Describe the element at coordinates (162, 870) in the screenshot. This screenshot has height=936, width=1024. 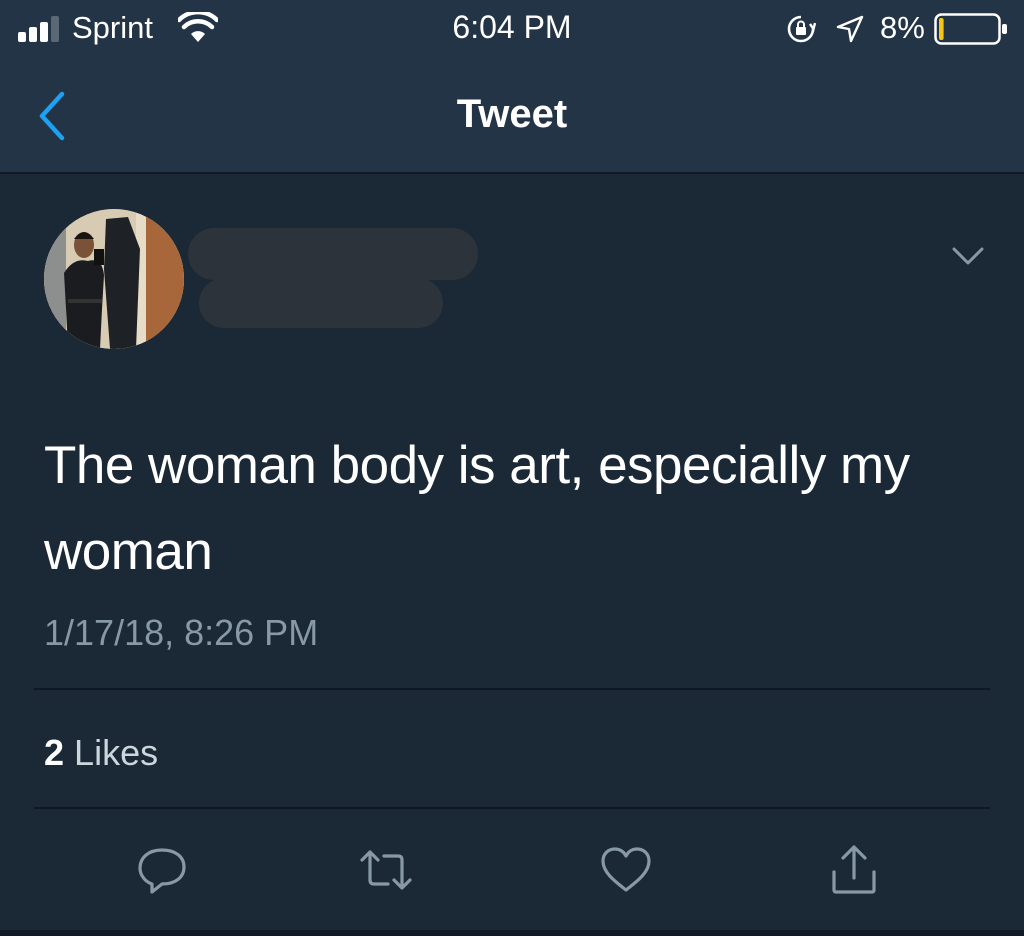
I see `reply-icon` at that location.